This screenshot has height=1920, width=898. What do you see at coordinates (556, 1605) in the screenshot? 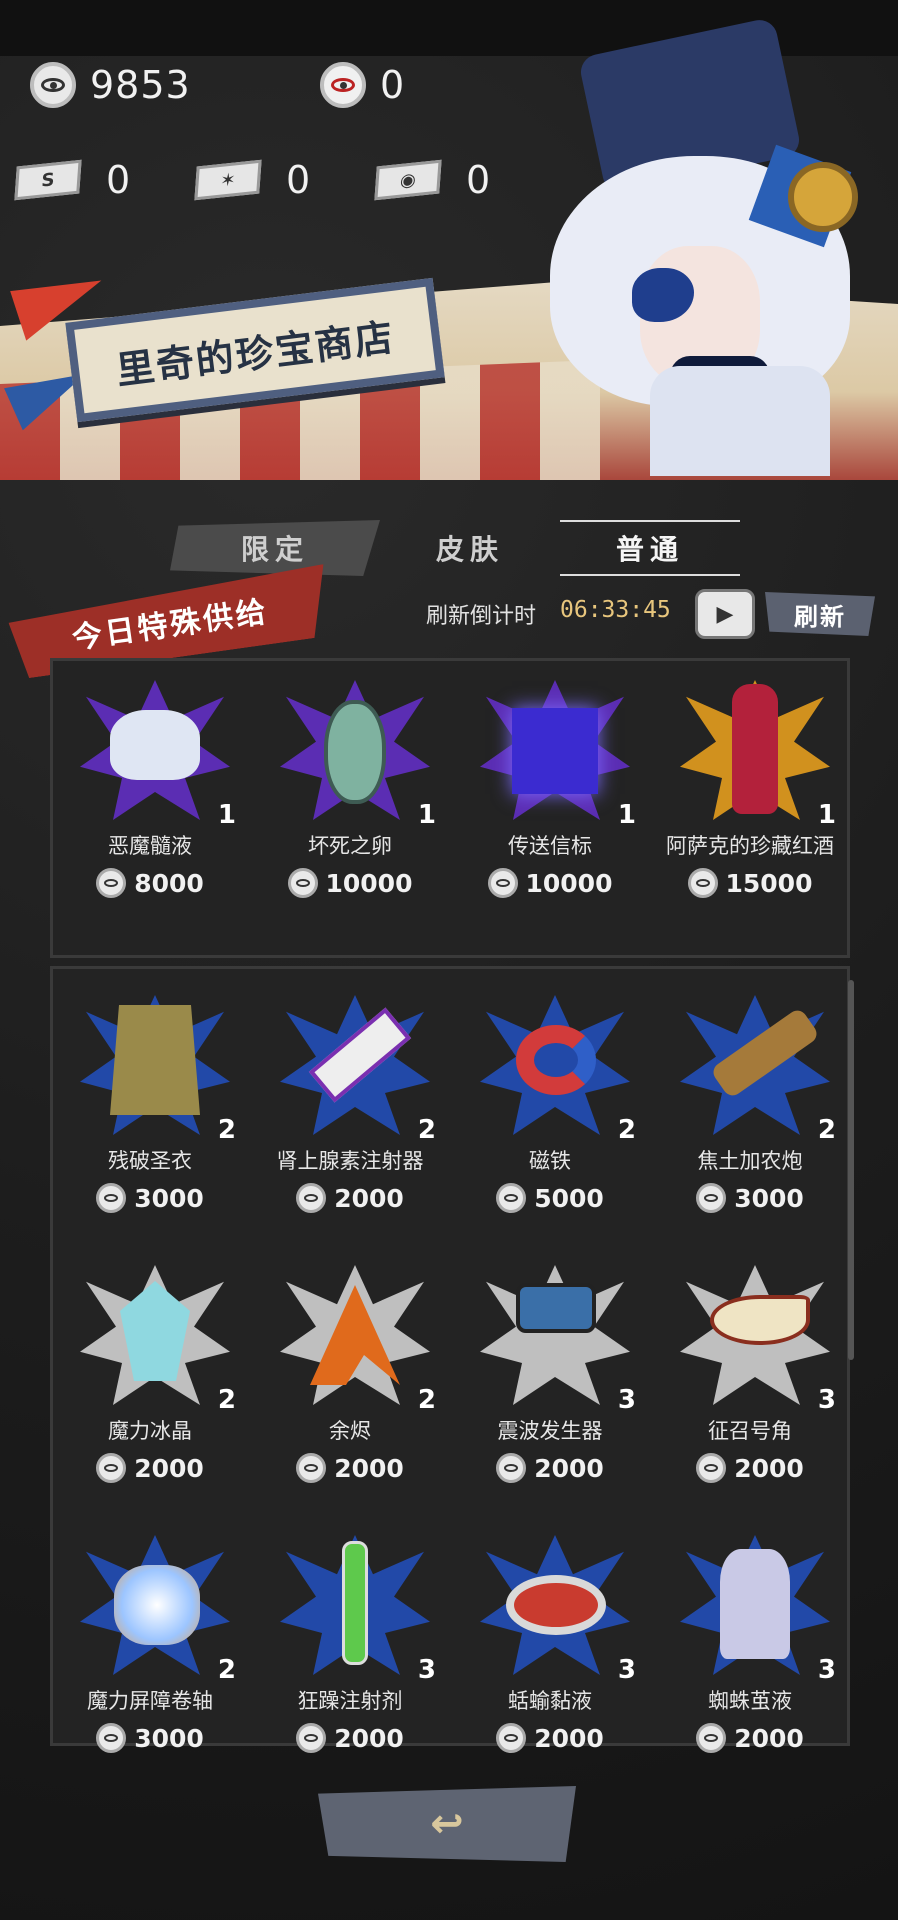
I see `slime-dish-icon` at bounding box center [556, 1605].